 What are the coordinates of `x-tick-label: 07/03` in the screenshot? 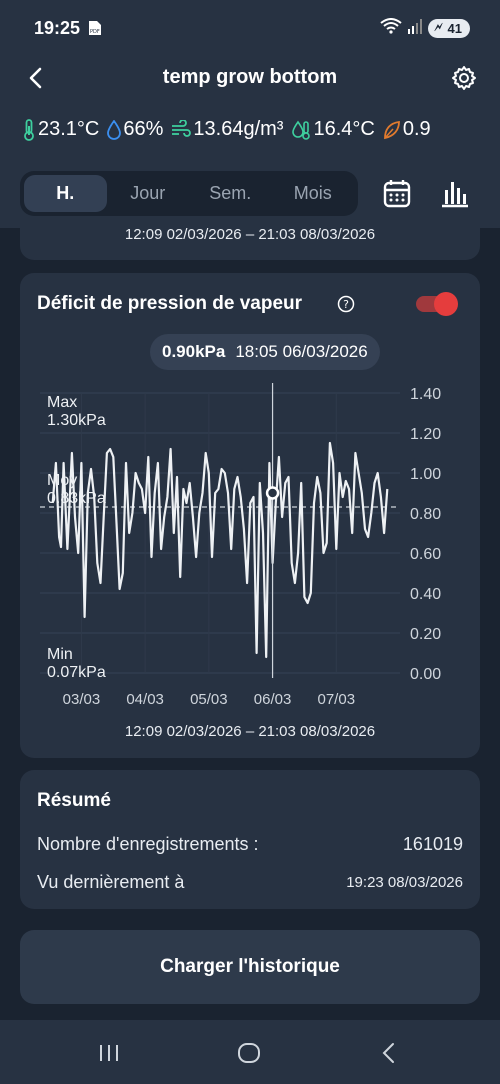 It's located at (337, 699).